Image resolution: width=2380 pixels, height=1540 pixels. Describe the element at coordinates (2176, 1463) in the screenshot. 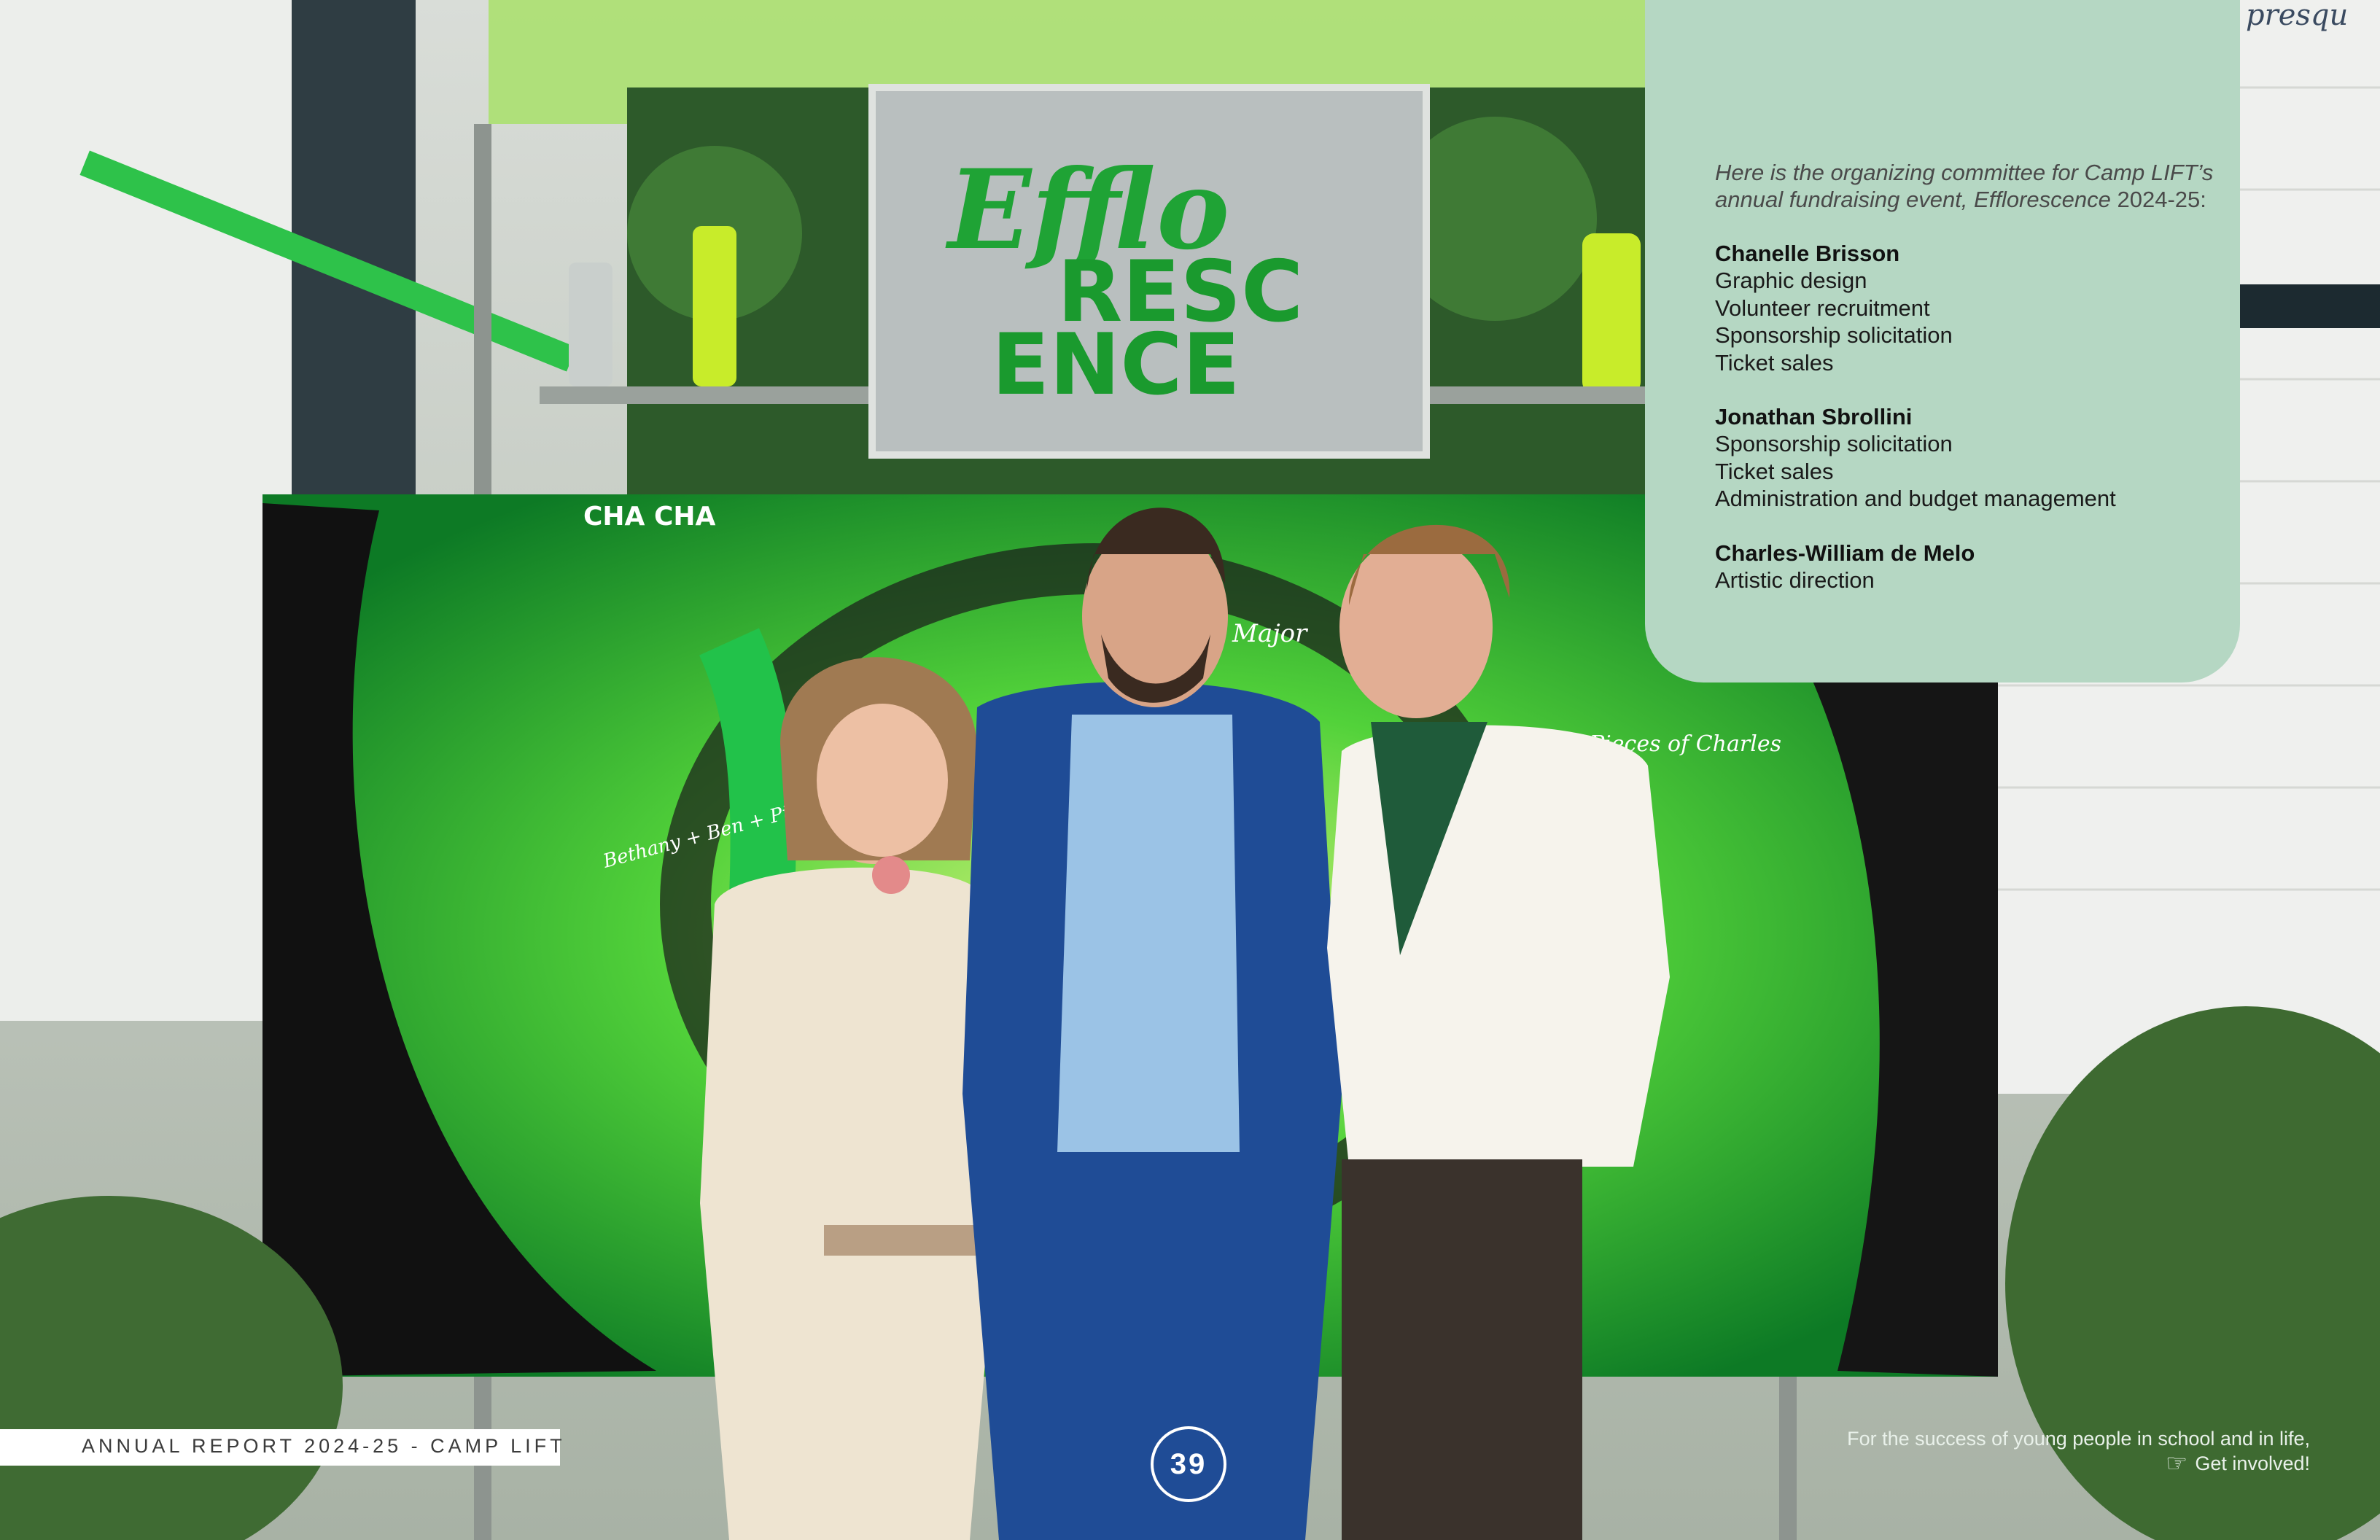

I see `pointing-hand-icon: ☞` at that location.